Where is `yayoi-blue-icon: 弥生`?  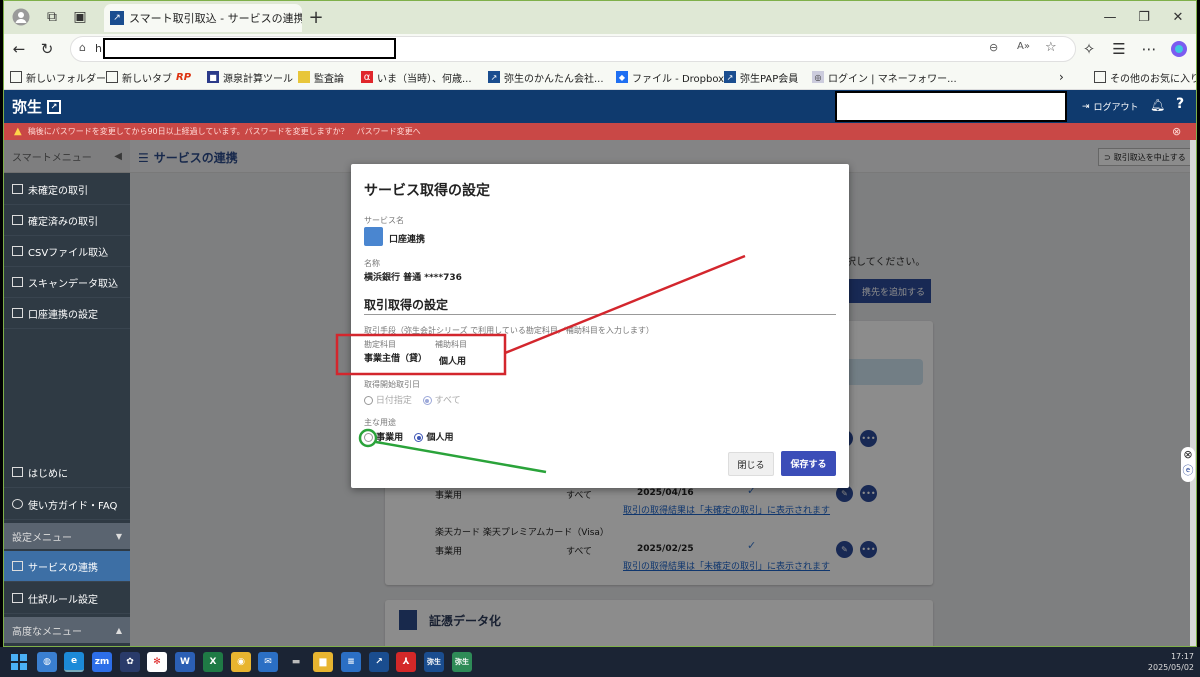
yayoi-blue-icon: 弥生 is located at coordinates (462, 662).